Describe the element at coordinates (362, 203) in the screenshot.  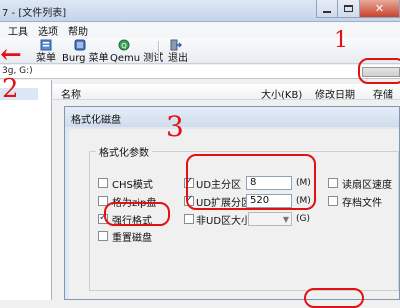
I see `archive-file-label: 存档文件` at that location.